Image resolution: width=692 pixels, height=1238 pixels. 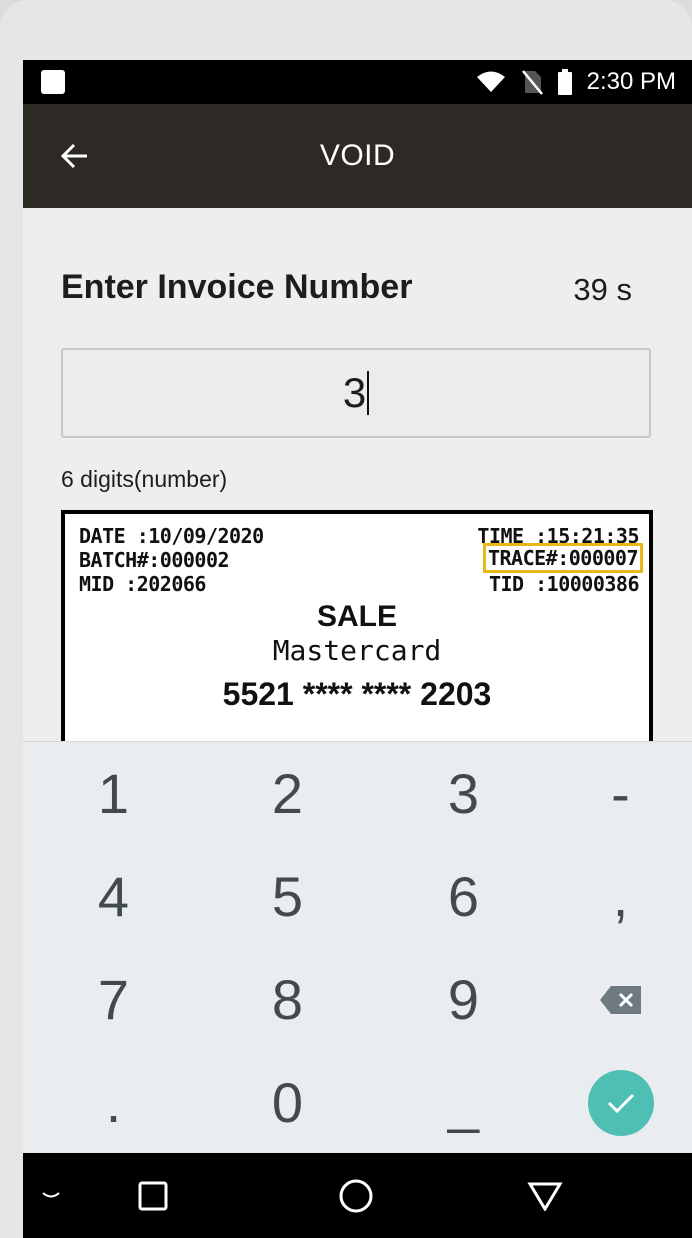 I want to click on key-3: 3, so click(x=463, y=793).